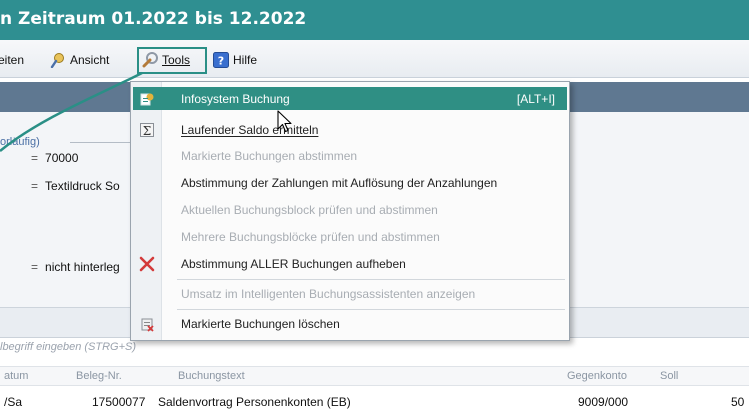 This screenshot has width=749, height=417. I want to click on panel-row-status: = nicht hinterleg, so click(75, 267).